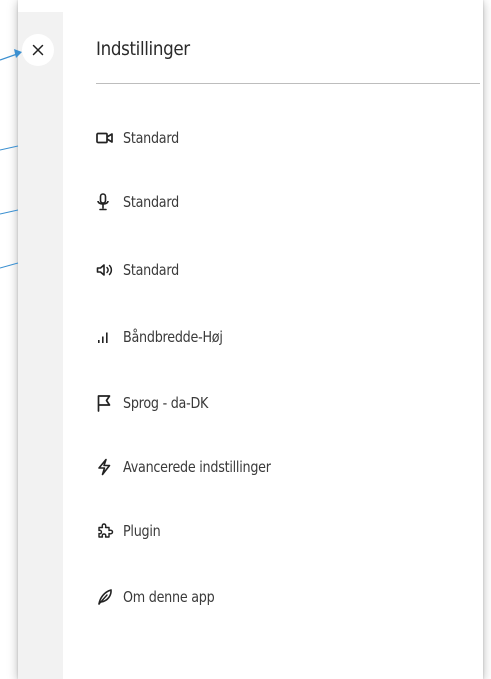  I want to click on speaker-icon, so click(106, 270).